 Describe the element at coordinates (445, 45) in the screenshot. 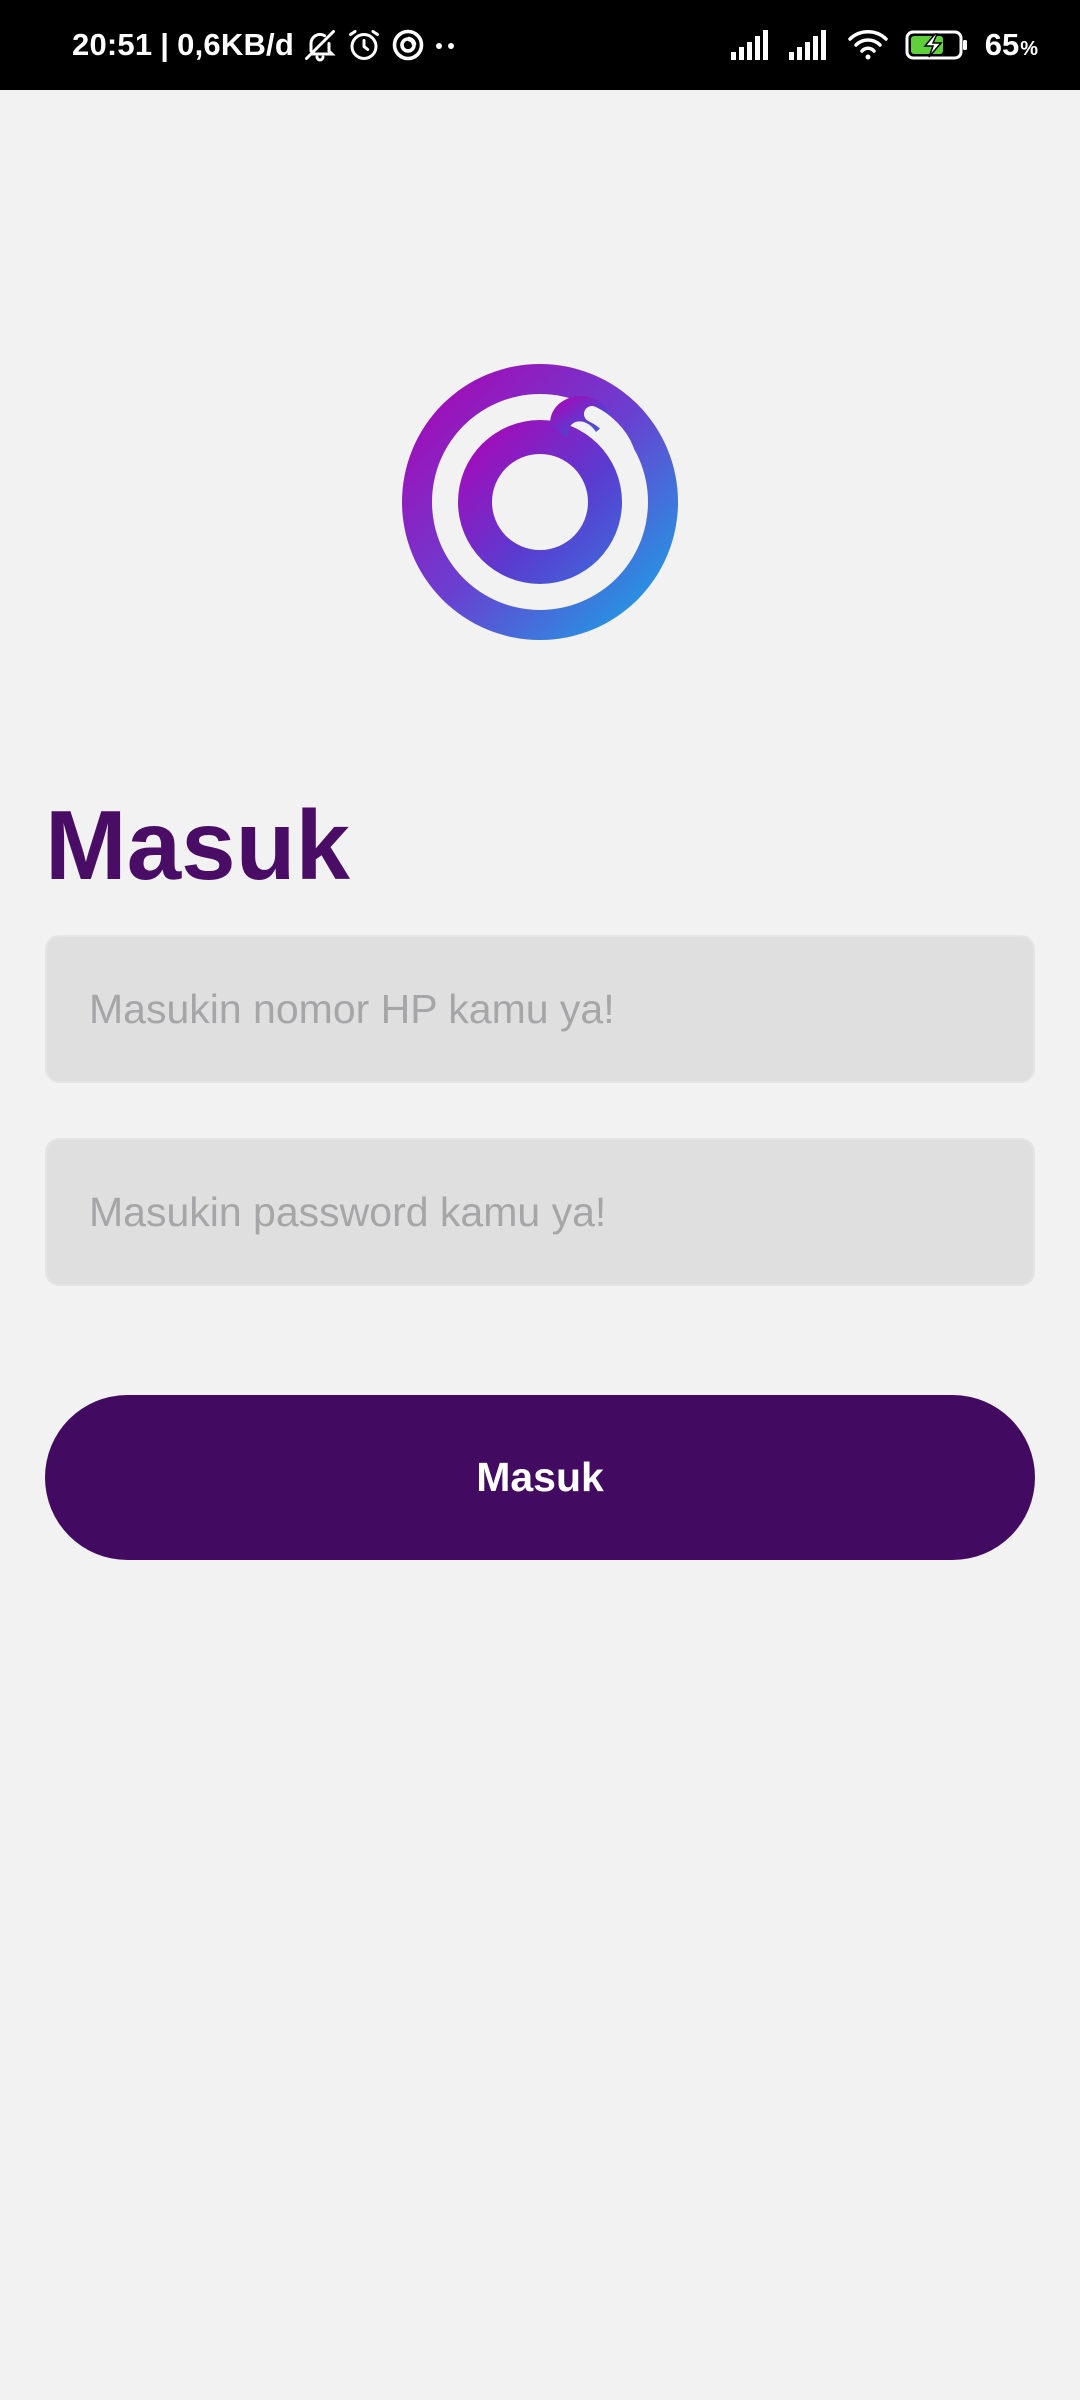

I see `more-dots-icon` at that location.